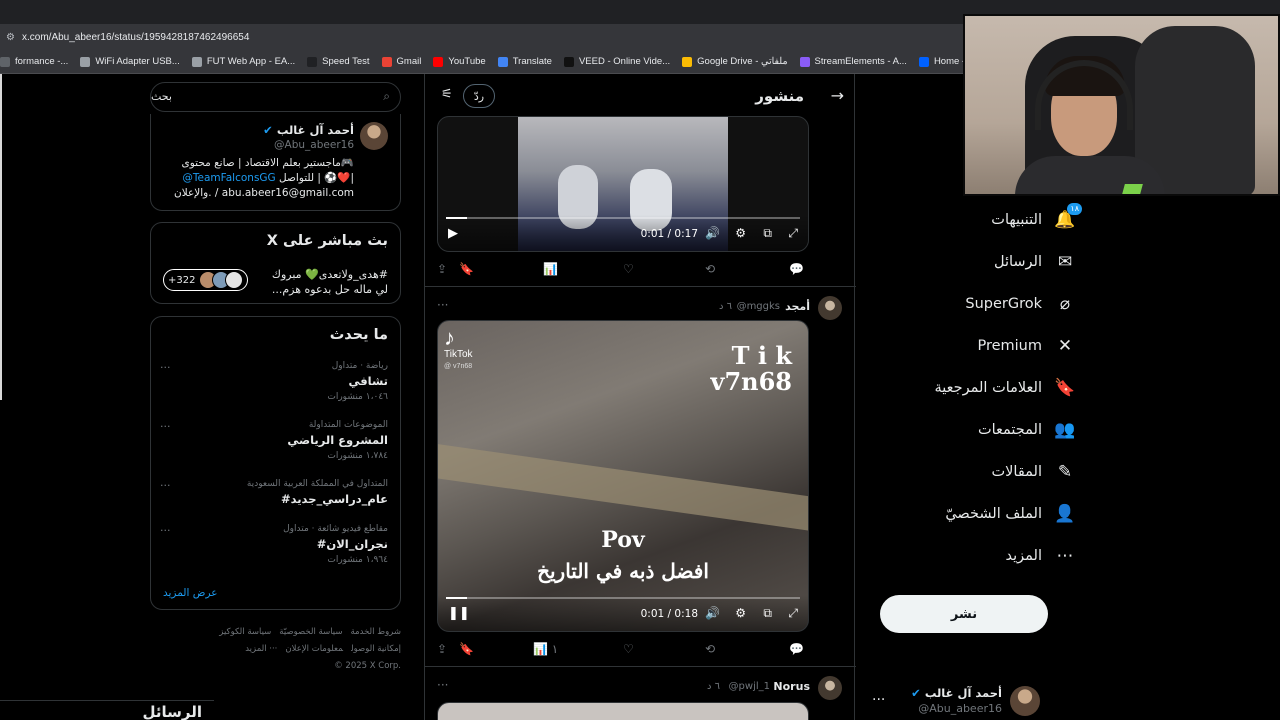  What do you see at coordinates (310, 632) in the screenshot?
I see `footer-link: سياسة الخصوصيّة` at bounding box center [310, 632].